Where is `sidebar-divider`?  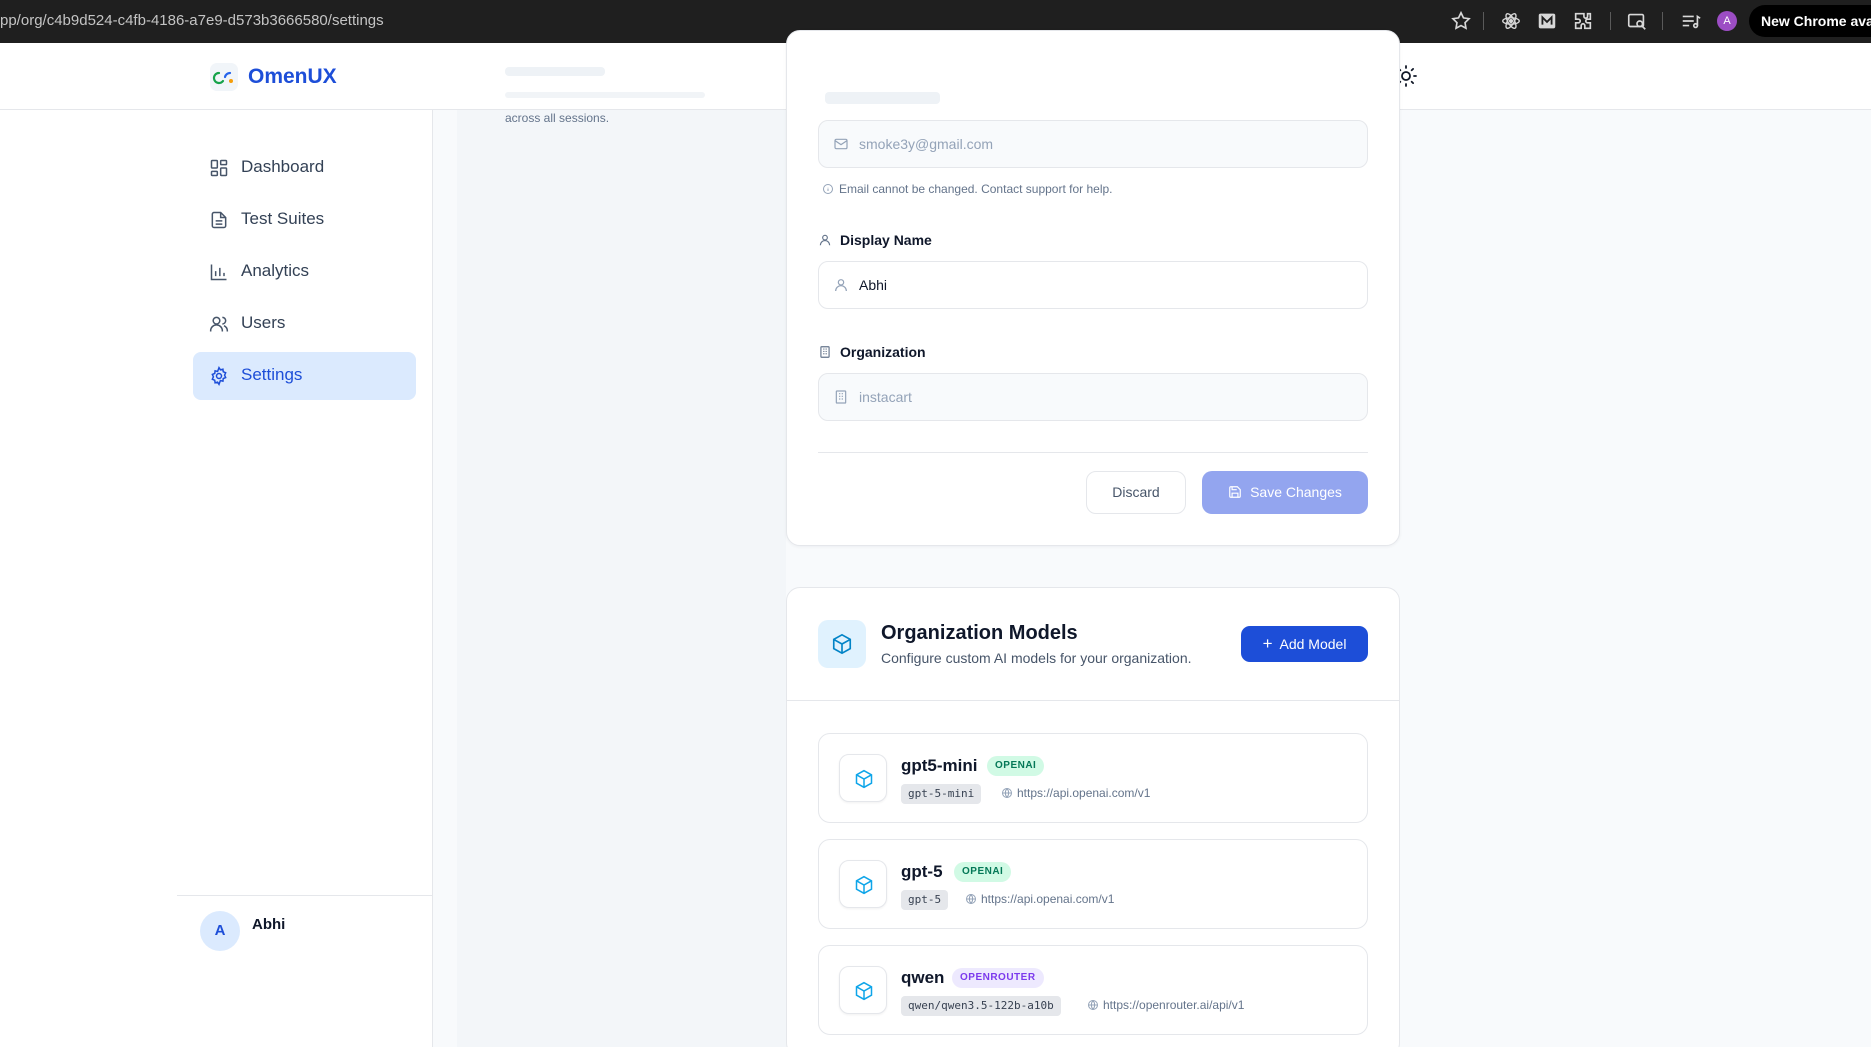 sidebar-divider is located at coordinates (305, 895).